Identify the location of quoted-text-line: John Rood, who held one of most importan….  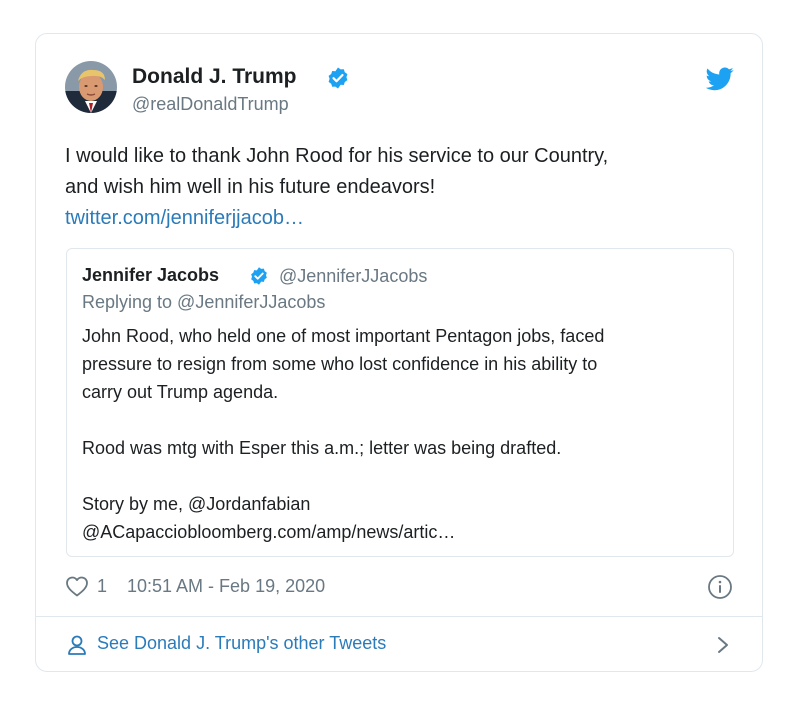
(343, 336).